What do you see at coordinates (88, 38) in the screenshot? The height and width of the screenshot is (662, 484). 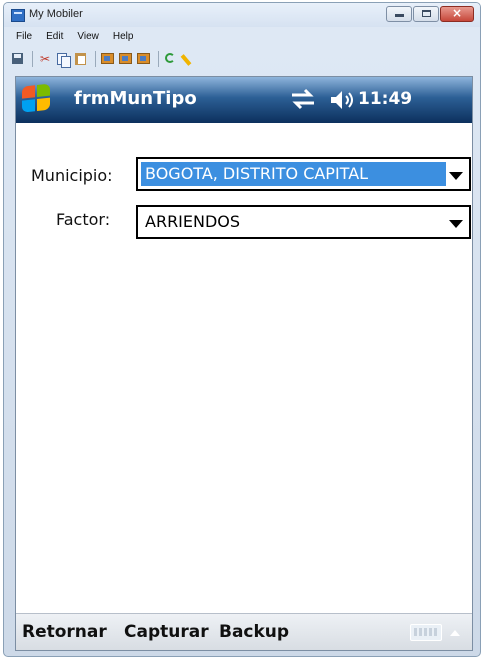 I see `menu-view: View` at bounding box center [88, 38].